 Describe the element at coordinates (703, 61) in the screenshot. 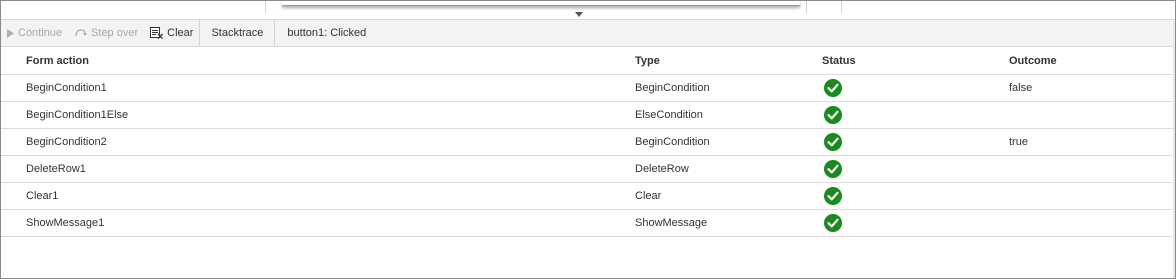

I see `column-header-type: Type` at that location.